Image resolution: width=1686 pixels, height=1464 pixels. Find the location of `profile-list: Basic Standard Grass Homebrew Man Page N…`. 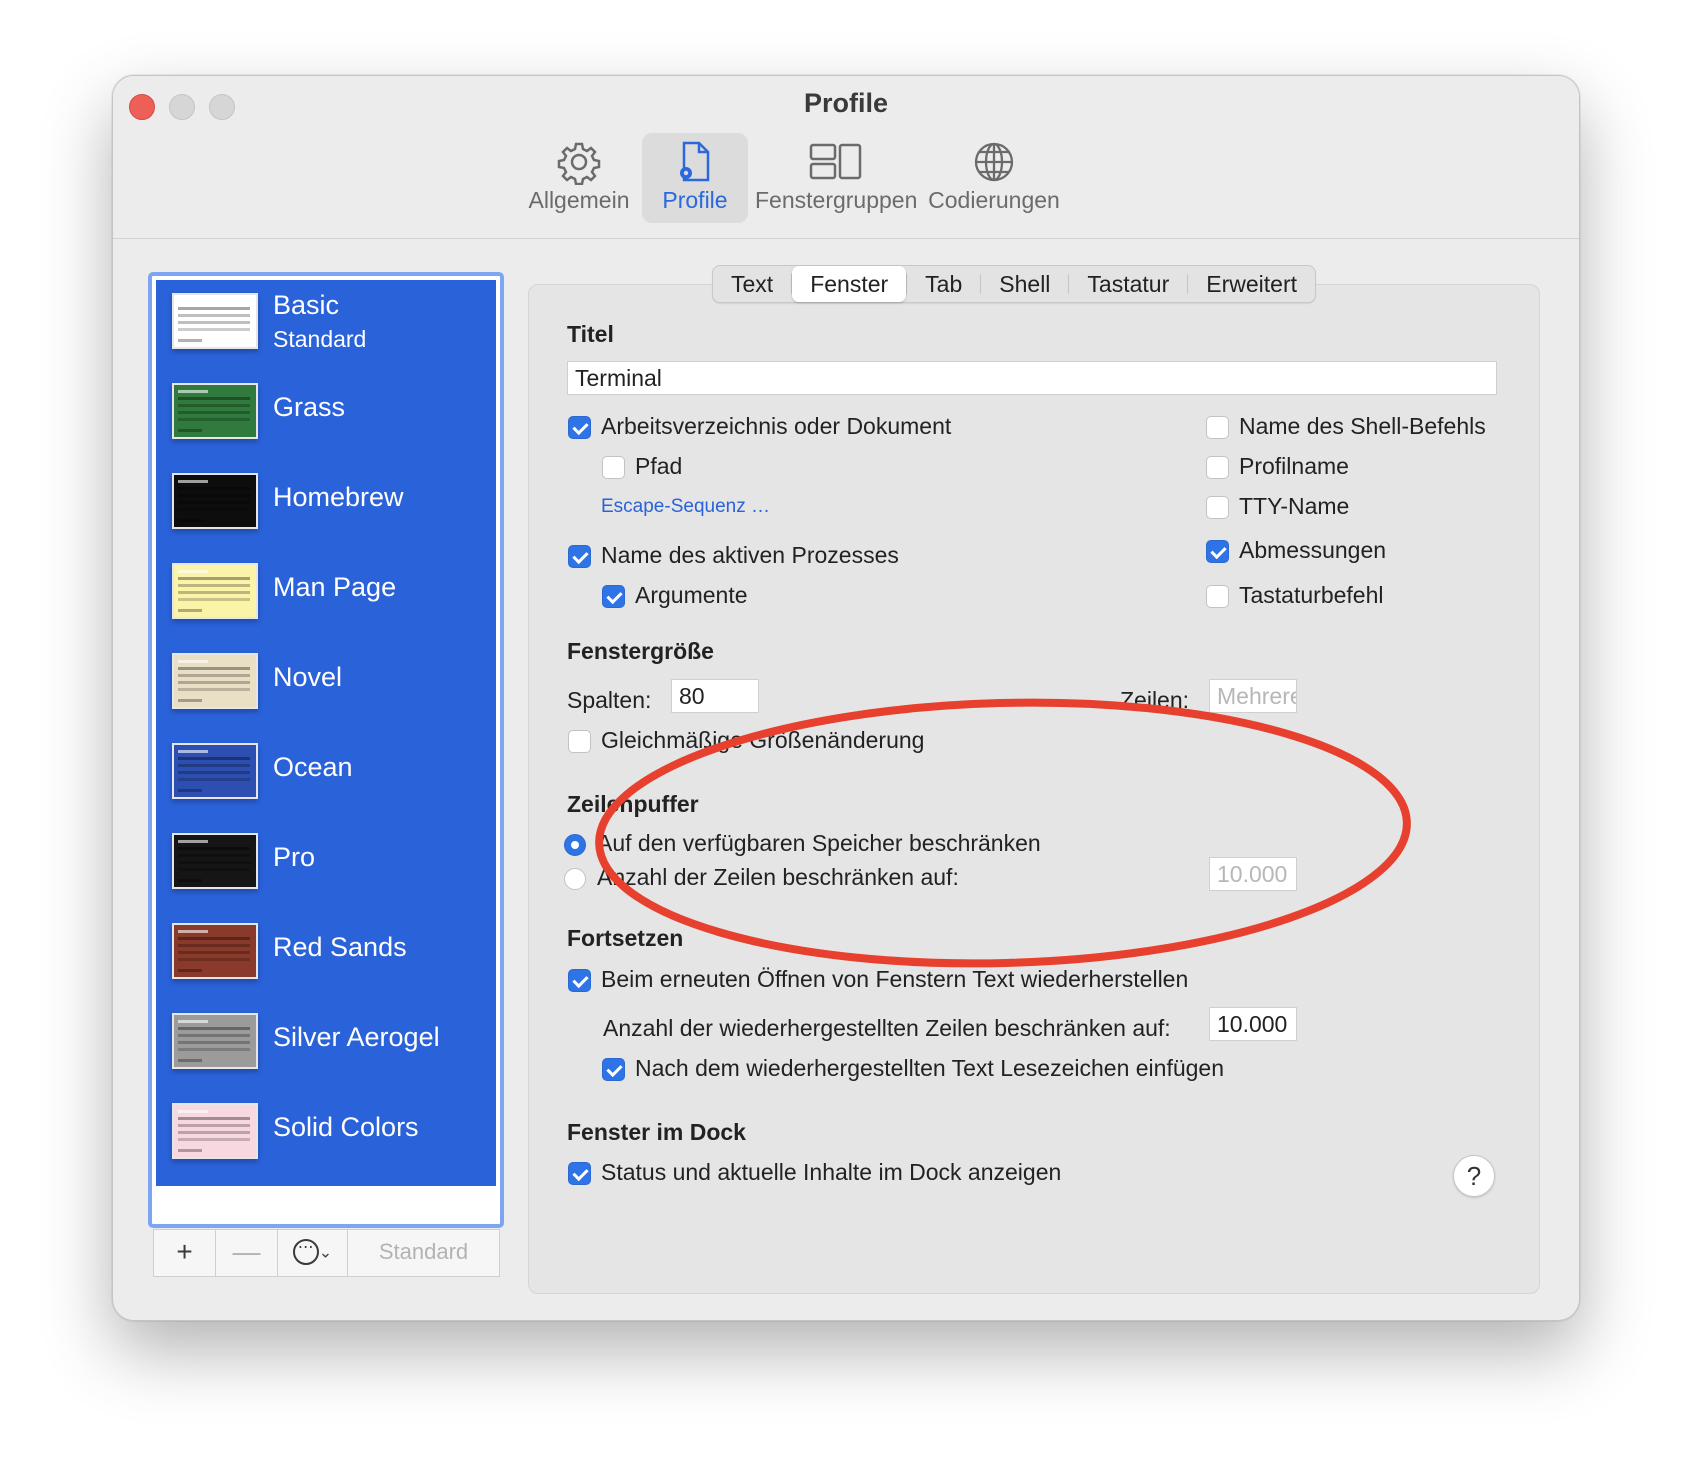

profile-list: Basic Standard Grass Homebrew Man Page N… is located at coordinates (326, 750).